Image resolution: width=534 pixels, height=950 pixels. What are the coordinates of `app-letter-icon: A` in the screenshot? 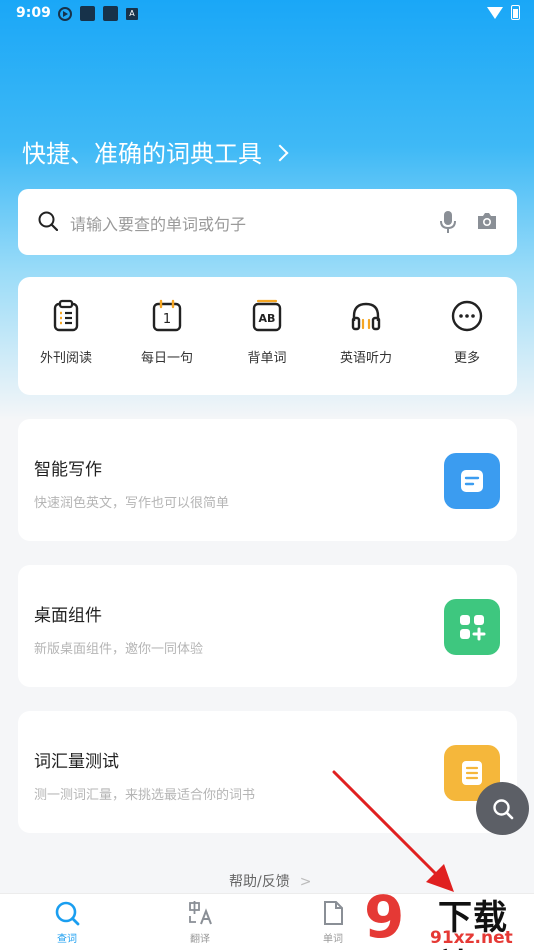 It's located at (132, 13).